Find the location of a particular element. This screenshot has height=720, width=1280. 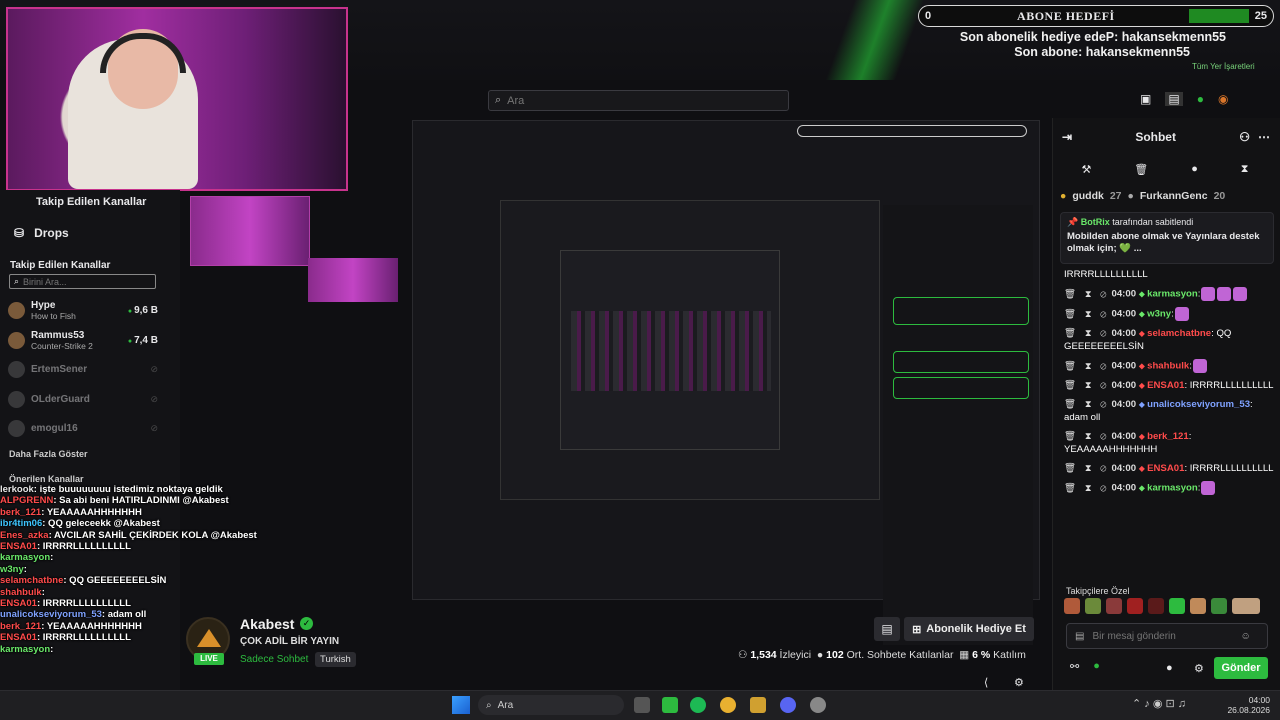

message-user: shahbulk is located at coordinates (1168, 366).